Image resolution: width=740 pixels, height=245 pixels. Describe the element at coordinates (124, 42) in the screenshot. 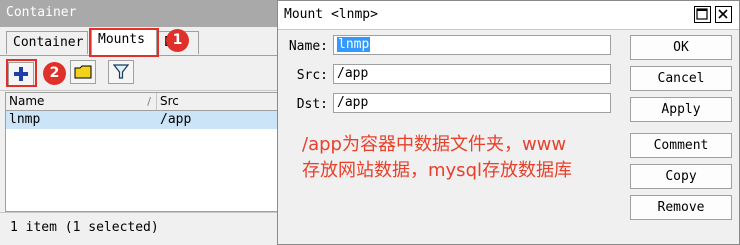

I see `mounts-tab-highlight` at that location.